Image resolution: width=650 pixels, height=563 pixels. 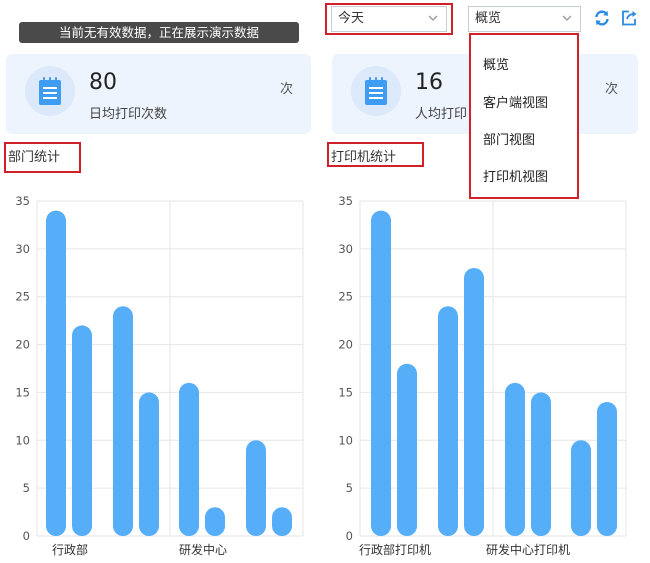 I want to click on refresh-icon, so click(x=602, y=18).